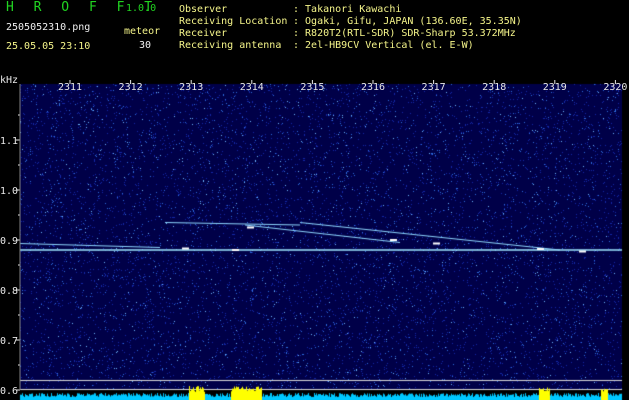 The width and height of the screenshot is (629, 400). What do you see at coordinates (9, 80) in the screenshot?
I see `y-axis-unit: kHz` at bounding box center [9, 80].